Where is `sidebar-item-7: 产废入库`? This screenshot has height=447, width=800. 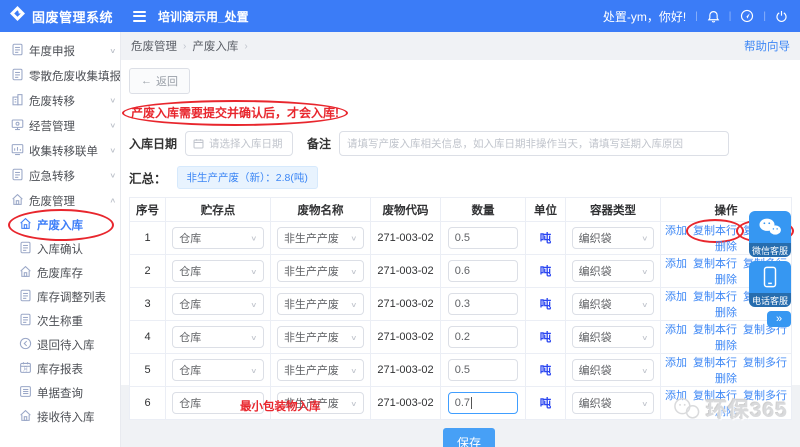
sidebar-item-7: 产废入库 is located at coordinates (60, 225).